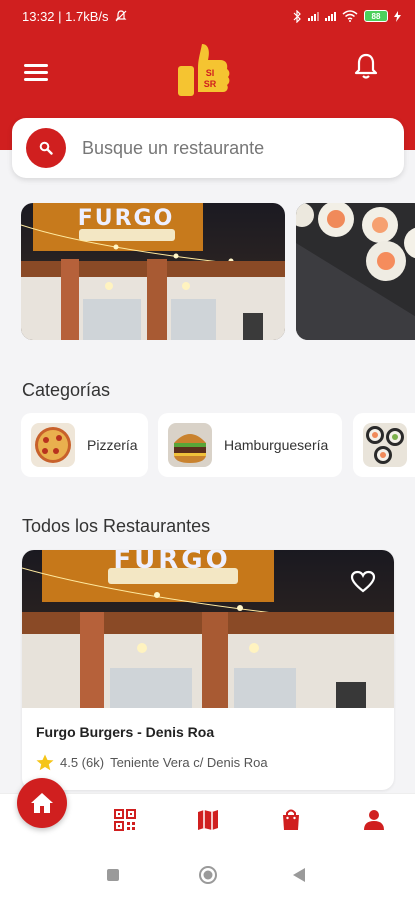  What do you see at coordinates (120, 16) in the screenshot?
I see `mute-icon` at bounding box center [120, 16].